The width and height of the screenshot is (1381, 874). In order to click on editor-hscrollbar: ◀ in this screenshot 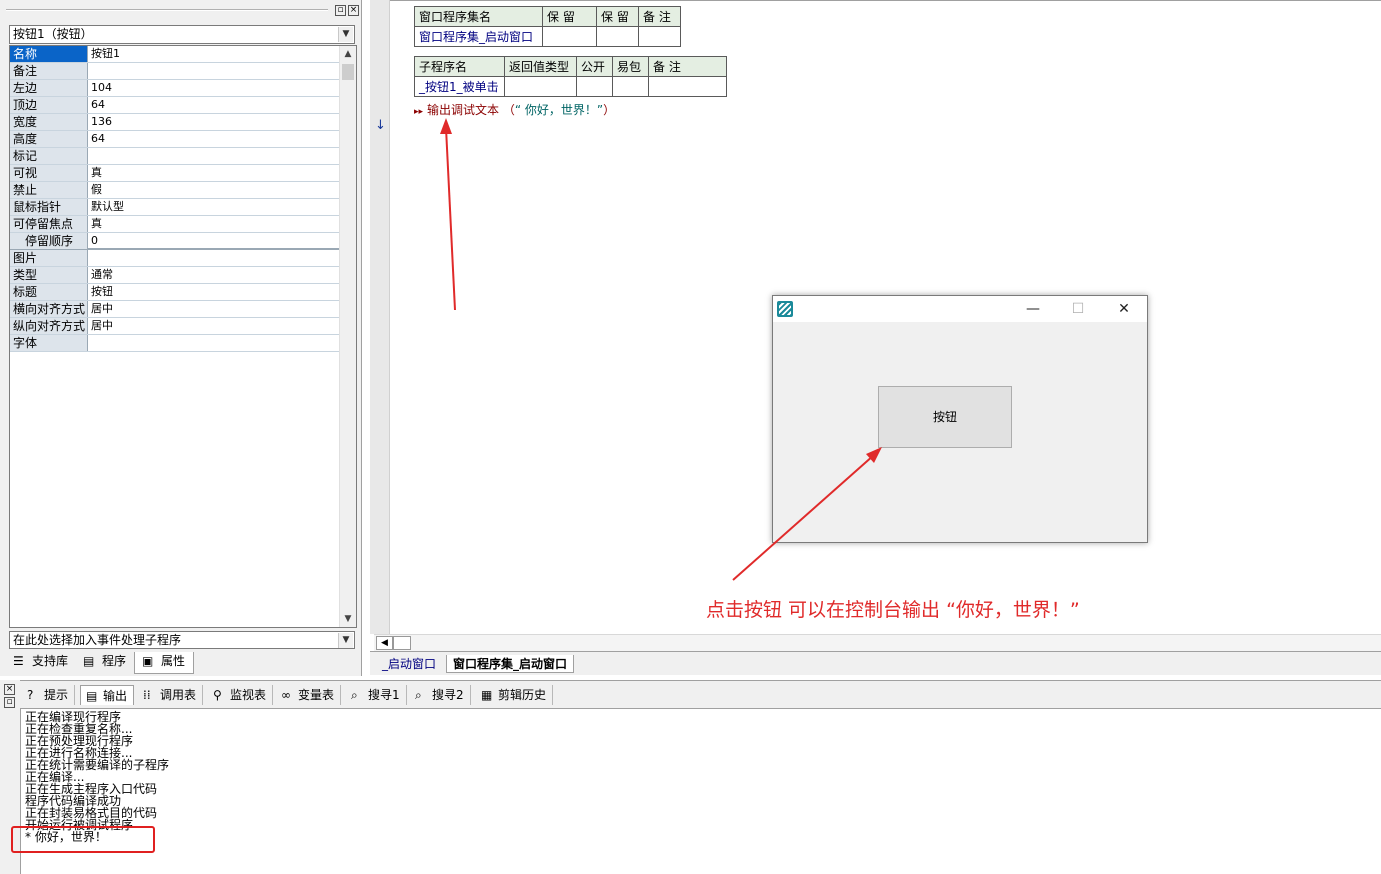, I will do `click(877, 642)`.